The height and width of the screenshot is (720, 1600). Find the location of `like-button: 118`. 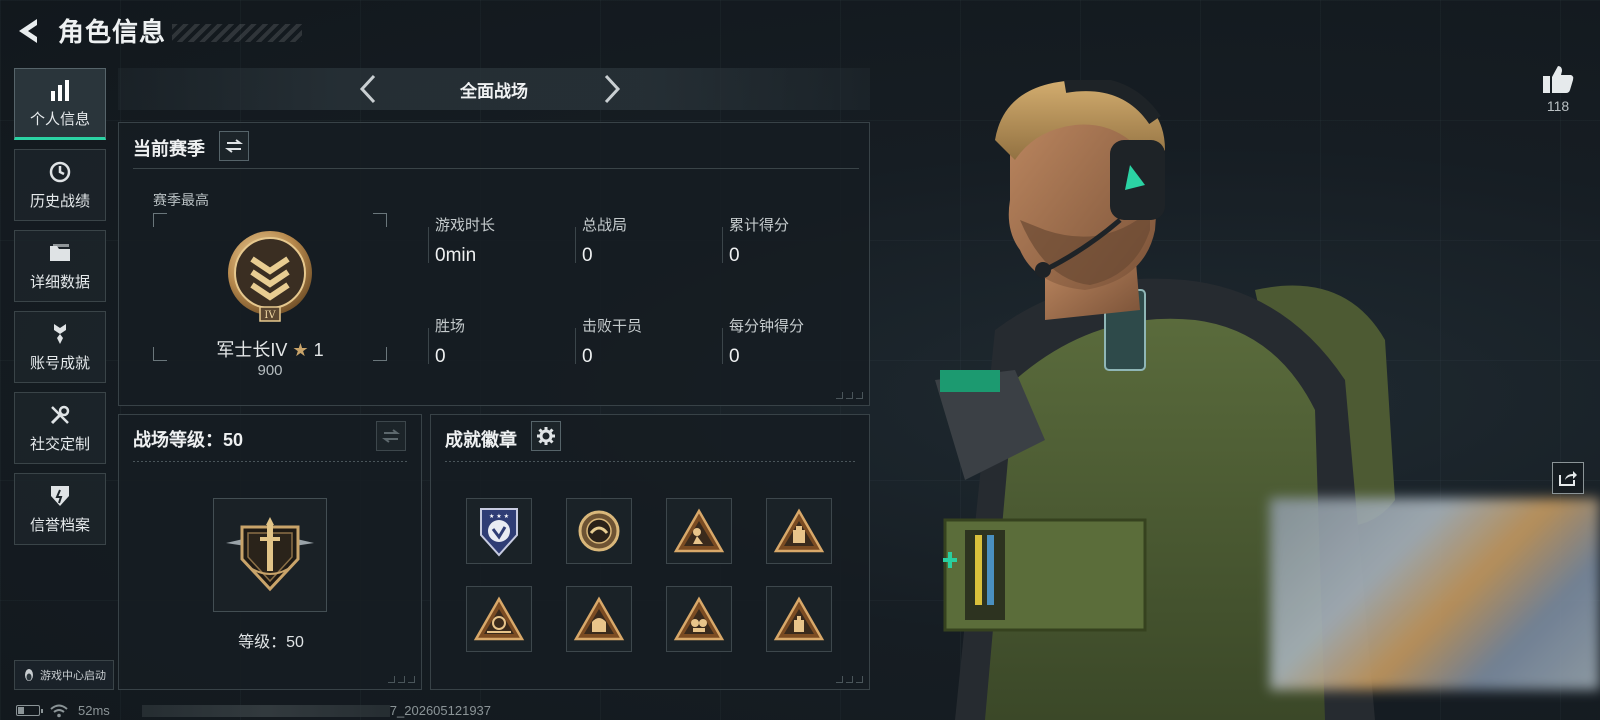

like-button: 118 is located at coordinates (1558, 89).